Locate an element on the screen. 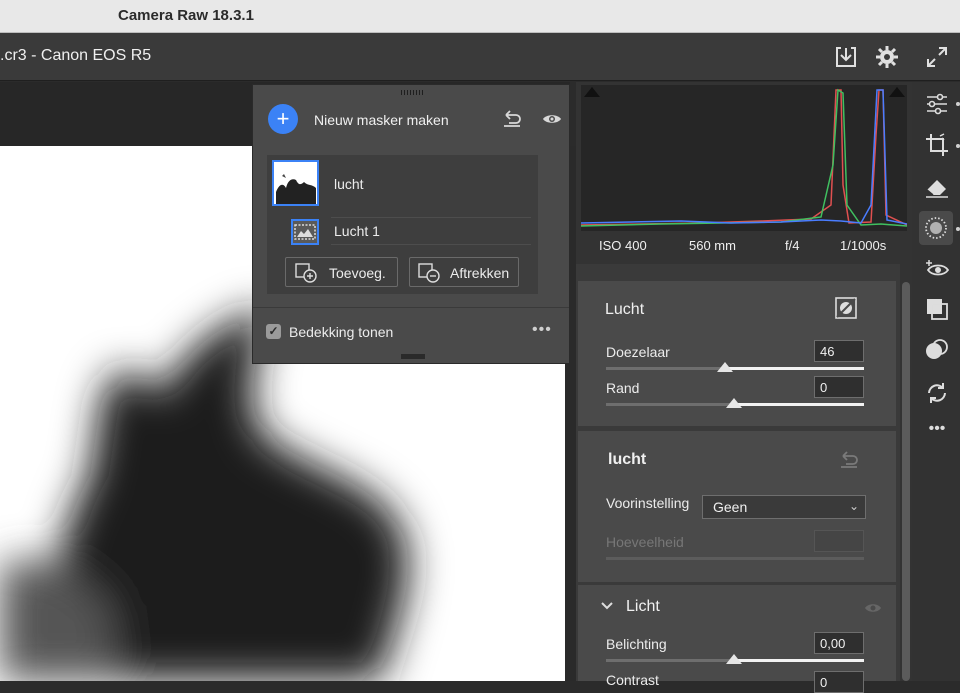 The image size is (960, 693). aperture-value: f/4 is located at coordinates (792, 245).